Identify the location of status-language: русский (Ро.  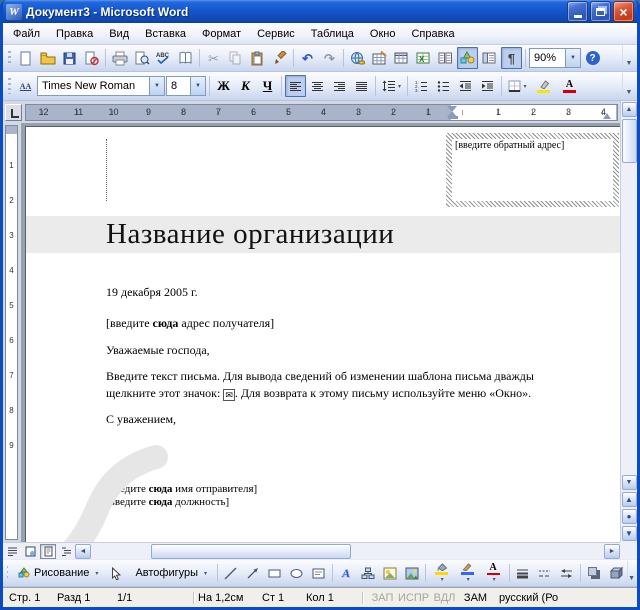
(528, 598).